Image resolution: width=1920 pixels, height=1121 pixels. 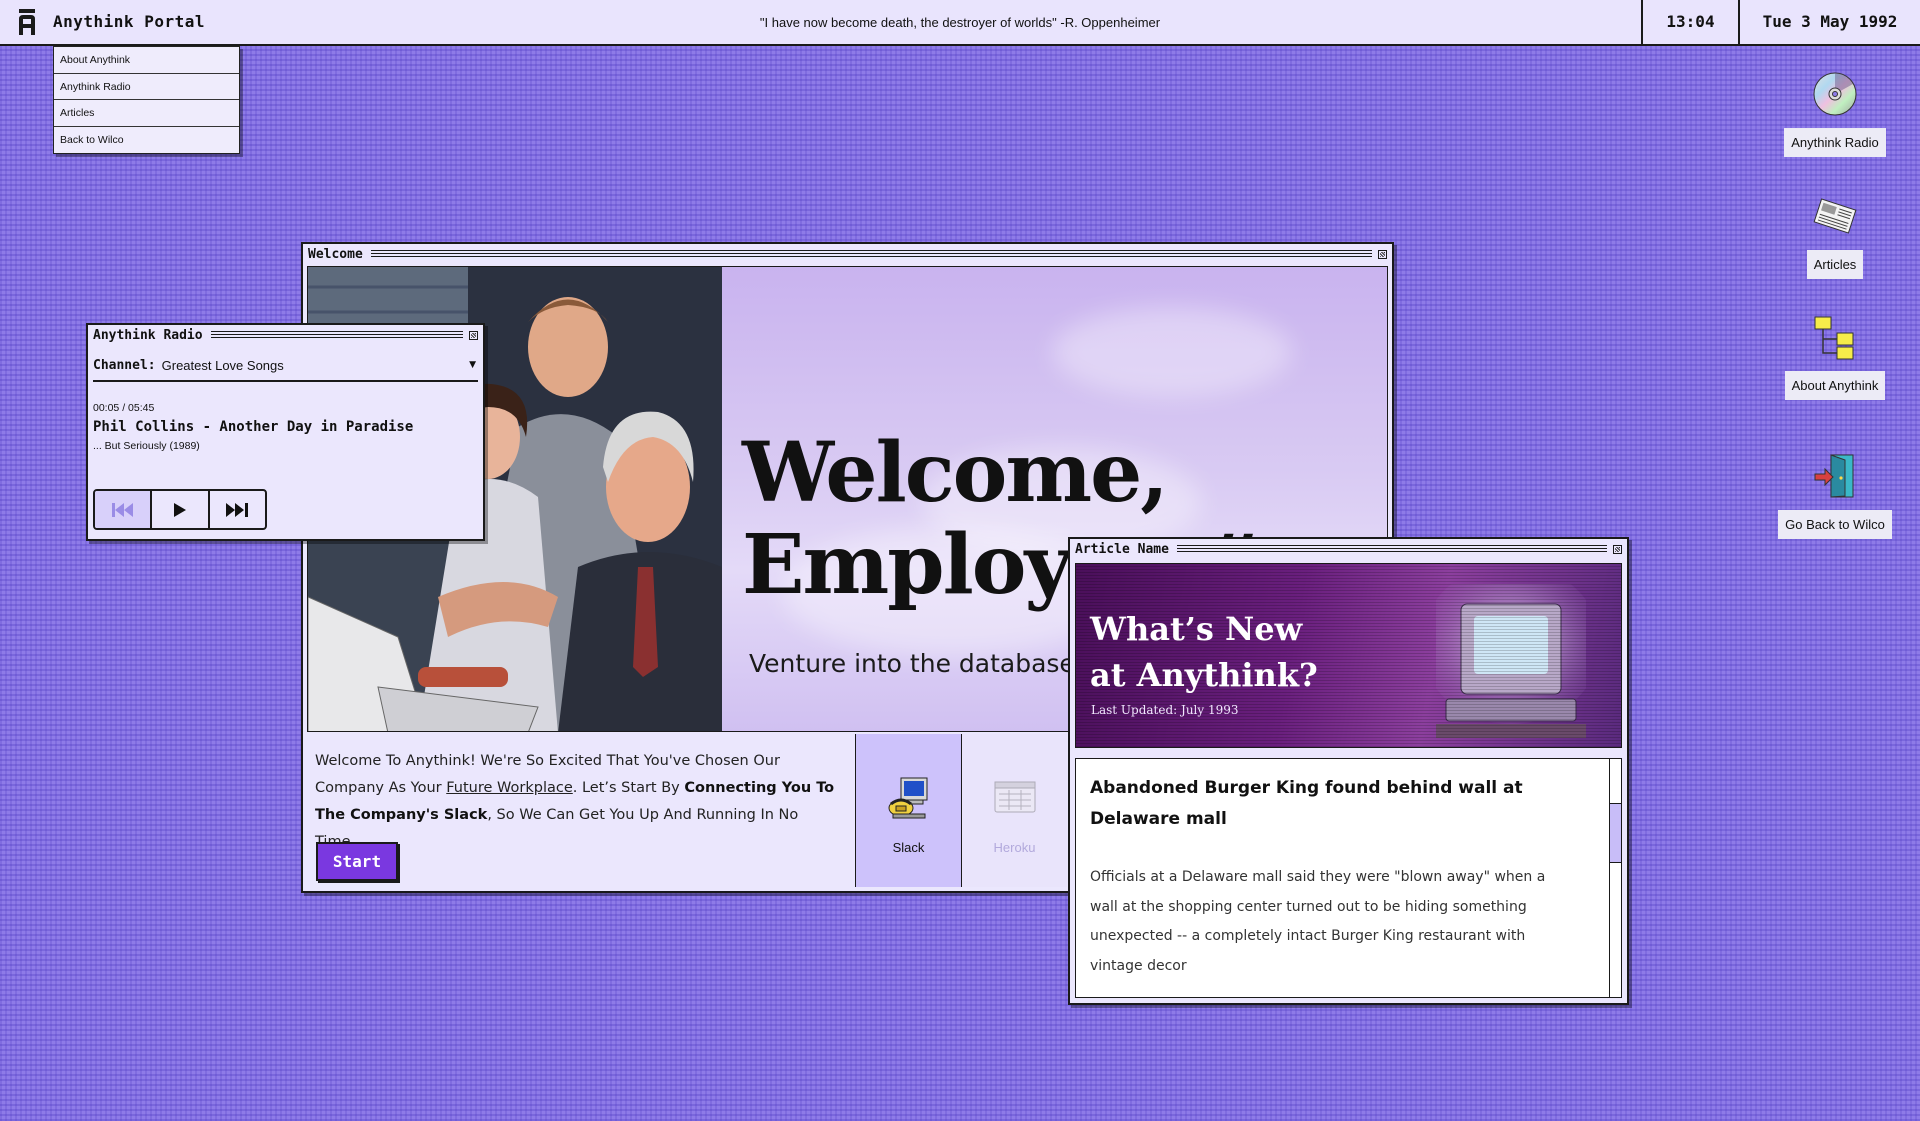 I want to click on scrollbar-thumb, so click(x=1615, y=833).